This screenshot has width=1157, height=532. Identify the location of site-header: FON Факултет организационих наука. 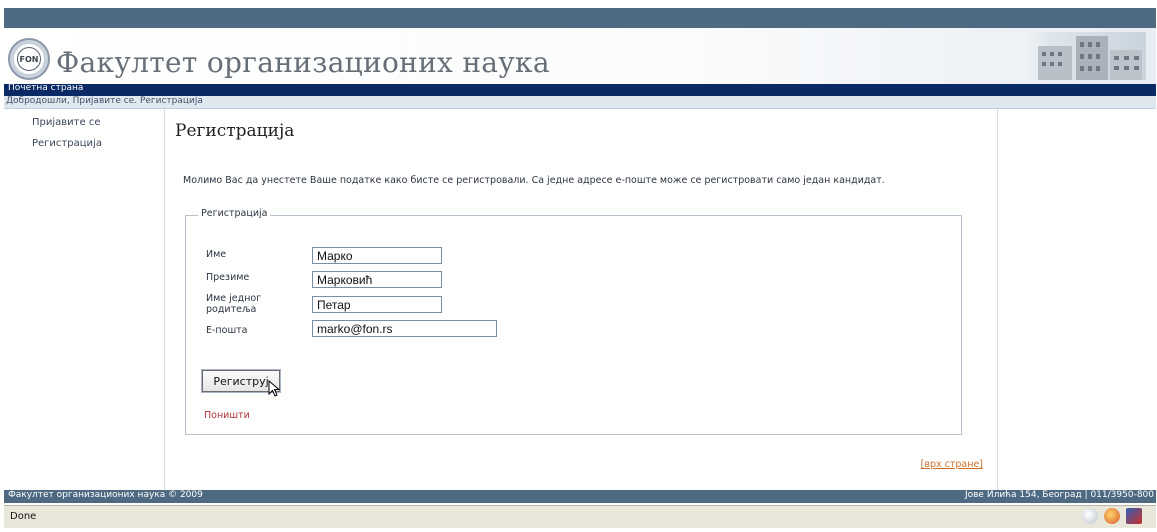
(580, 56).